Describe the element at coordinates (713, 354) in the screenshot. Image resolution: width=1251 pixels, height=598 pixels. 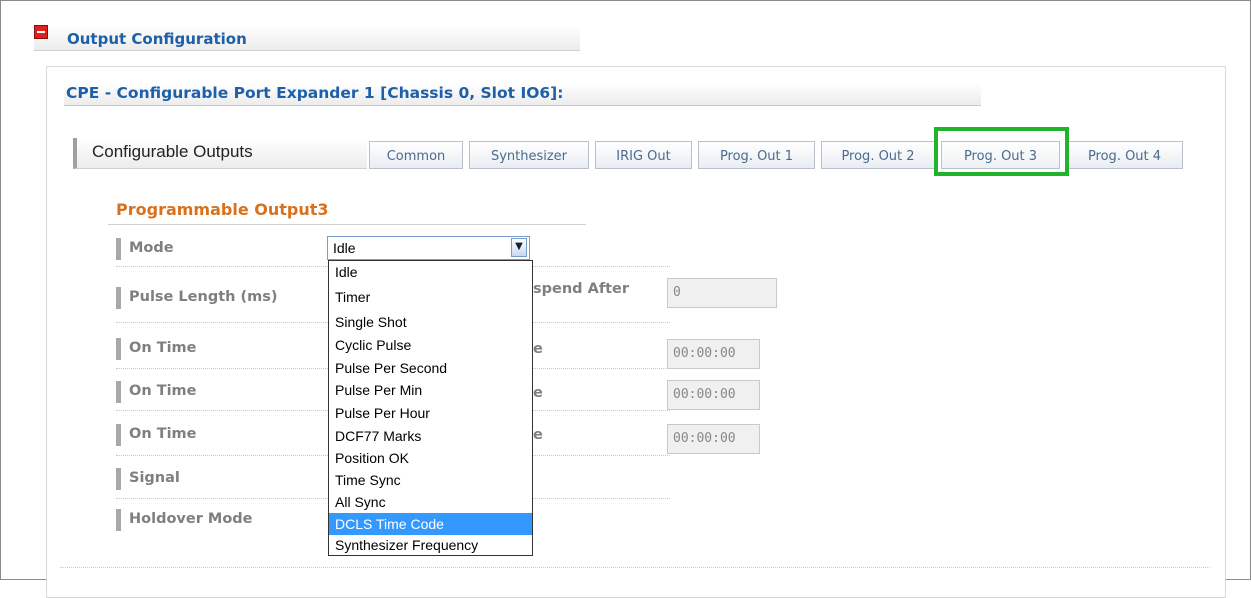
I see `time-input-1: 00:00:00` at that location.